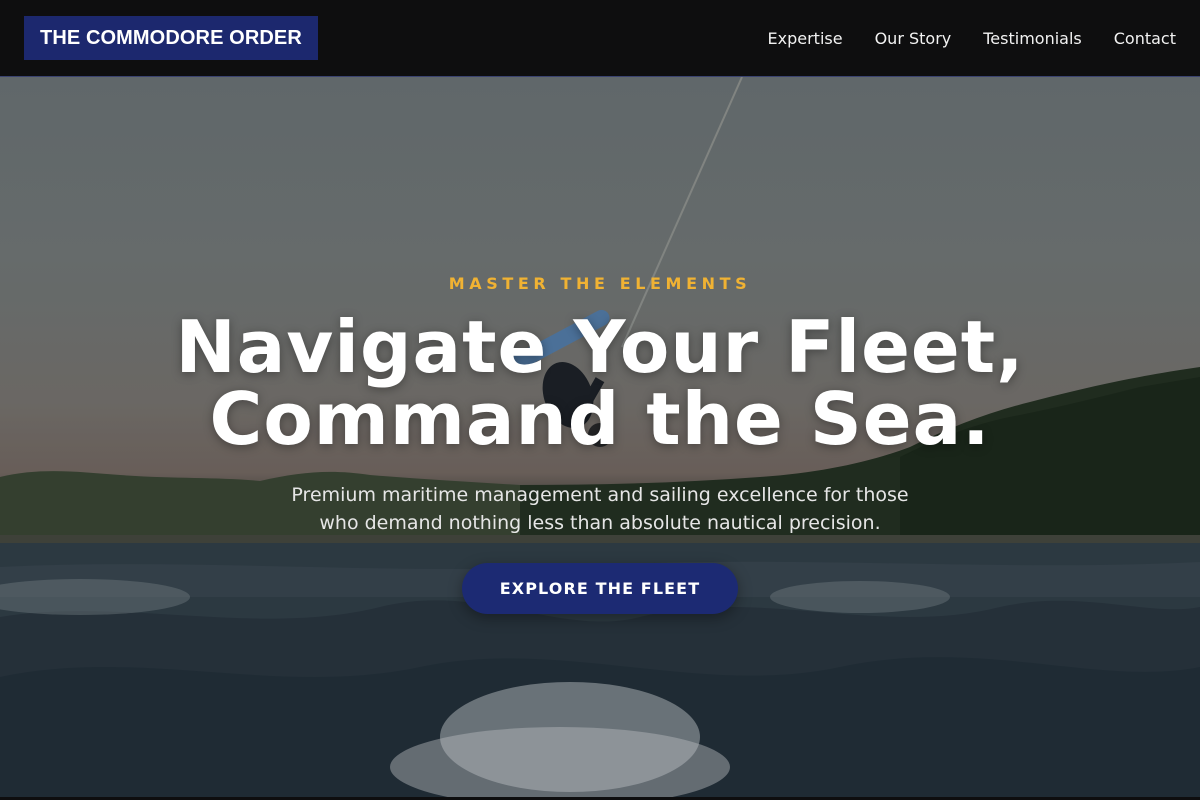 The height and width of the screenshot is (800, 1200). What do you see at coordinates (600, 419) in the screenshot?
I see `hero-headline-line-2: Command the Sea.` at bounding box center [600, 419].